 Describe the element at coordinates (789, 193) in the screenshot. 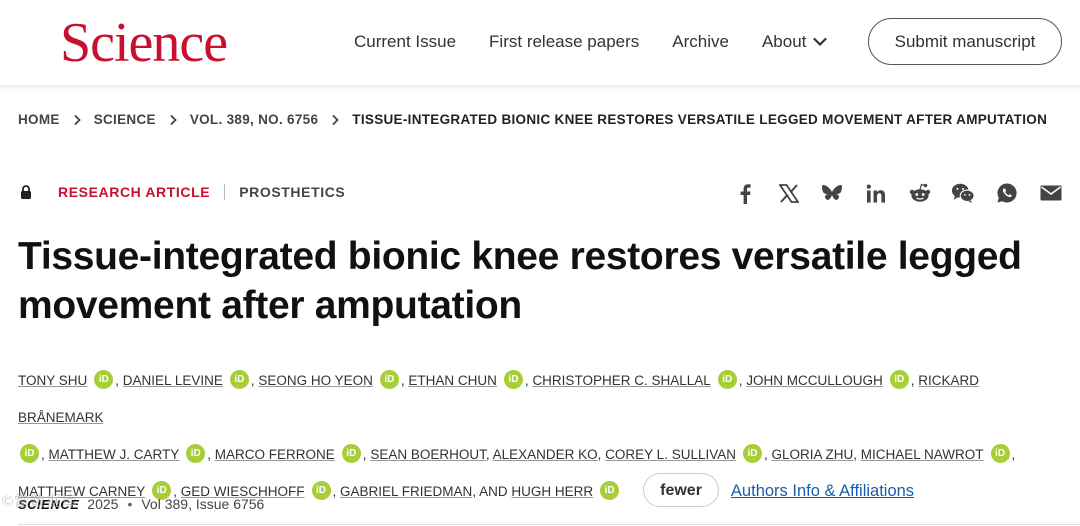

I see `x-icon` at that location.